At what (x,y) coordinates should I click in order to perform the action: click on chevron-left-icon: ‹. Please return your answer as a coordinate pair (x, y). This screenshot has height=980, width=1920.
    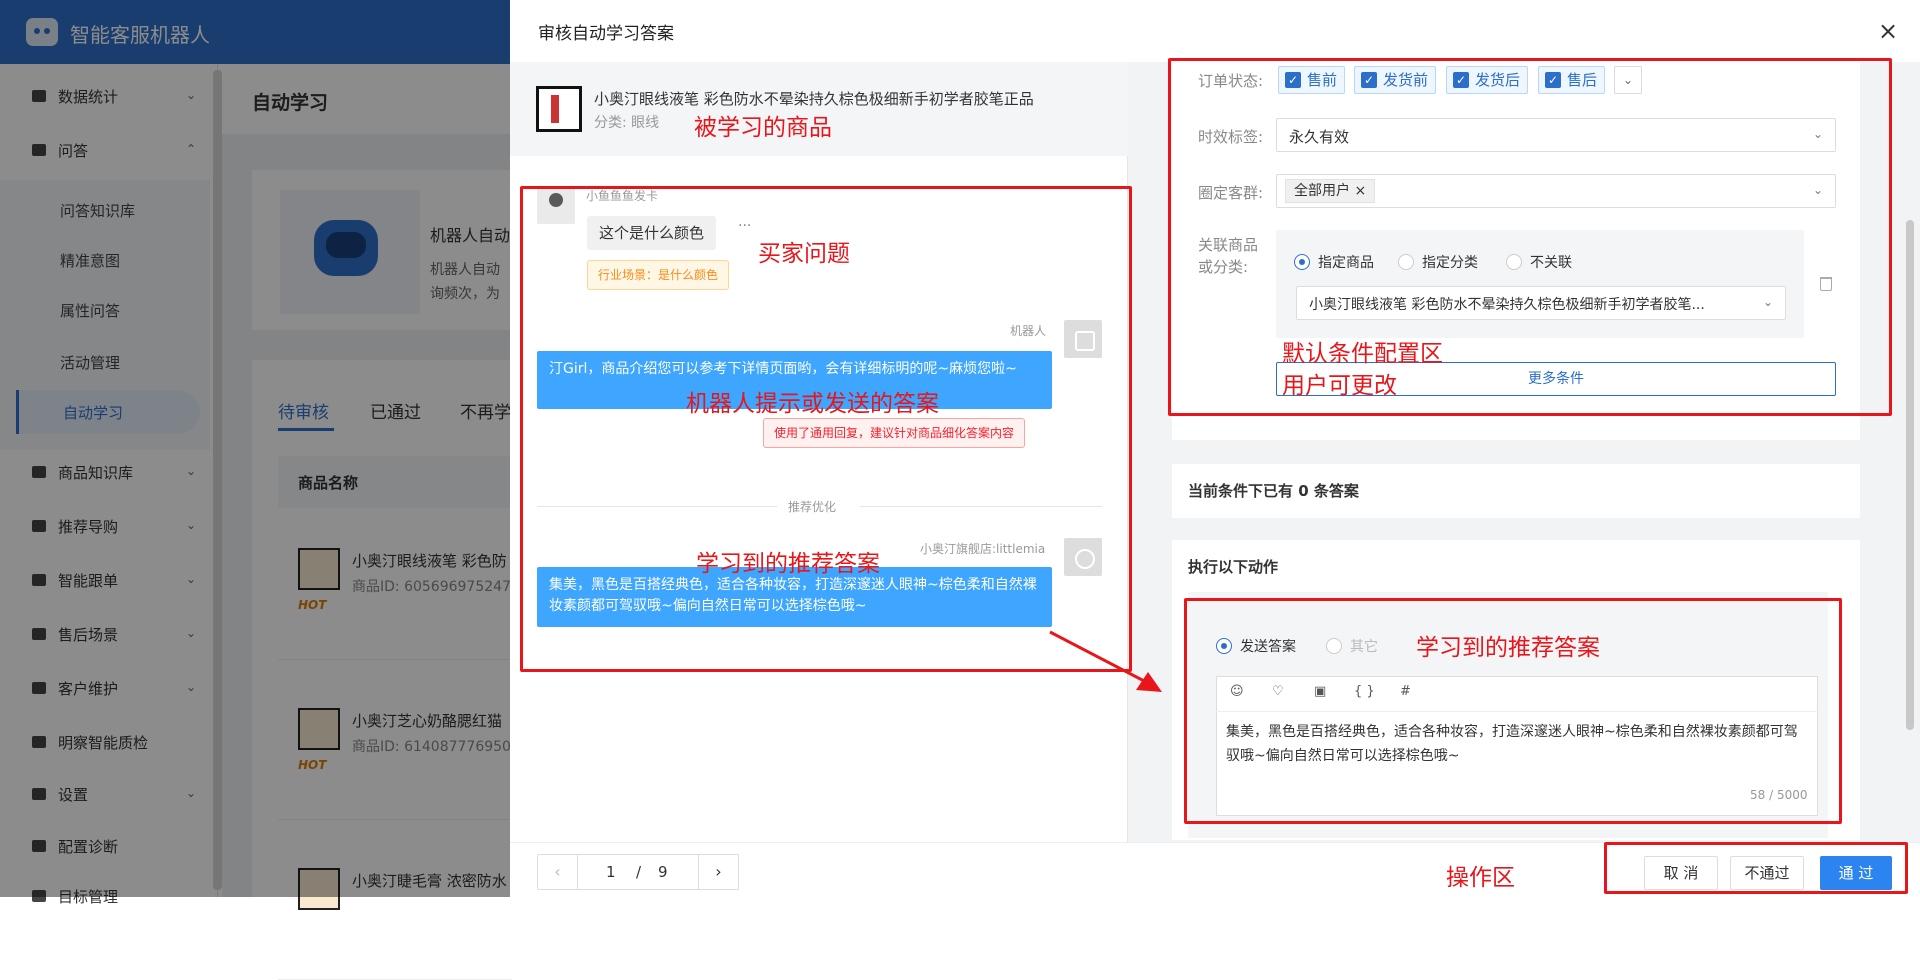
    Looking at the image, I should click on (558, 872).